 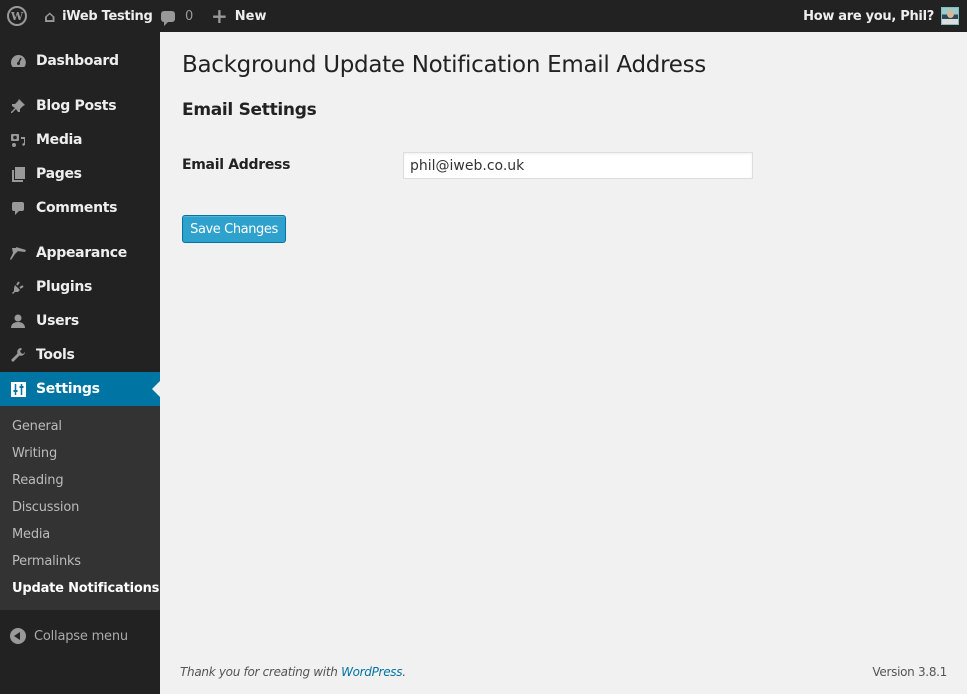 I want to click on wordpress-logo-icon: W, so click(x=17, y=16).